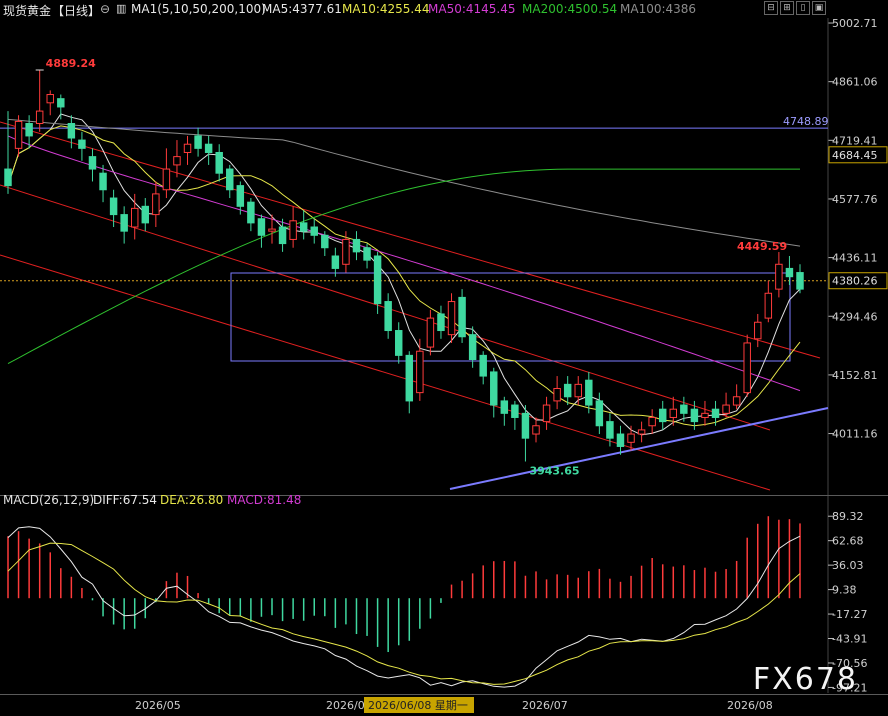 The height and width of the screenshot is (716, 888). Describe the element at coordinates (554, 471) in the screenshot. I see `low-annotation: 3943.65` at that location.